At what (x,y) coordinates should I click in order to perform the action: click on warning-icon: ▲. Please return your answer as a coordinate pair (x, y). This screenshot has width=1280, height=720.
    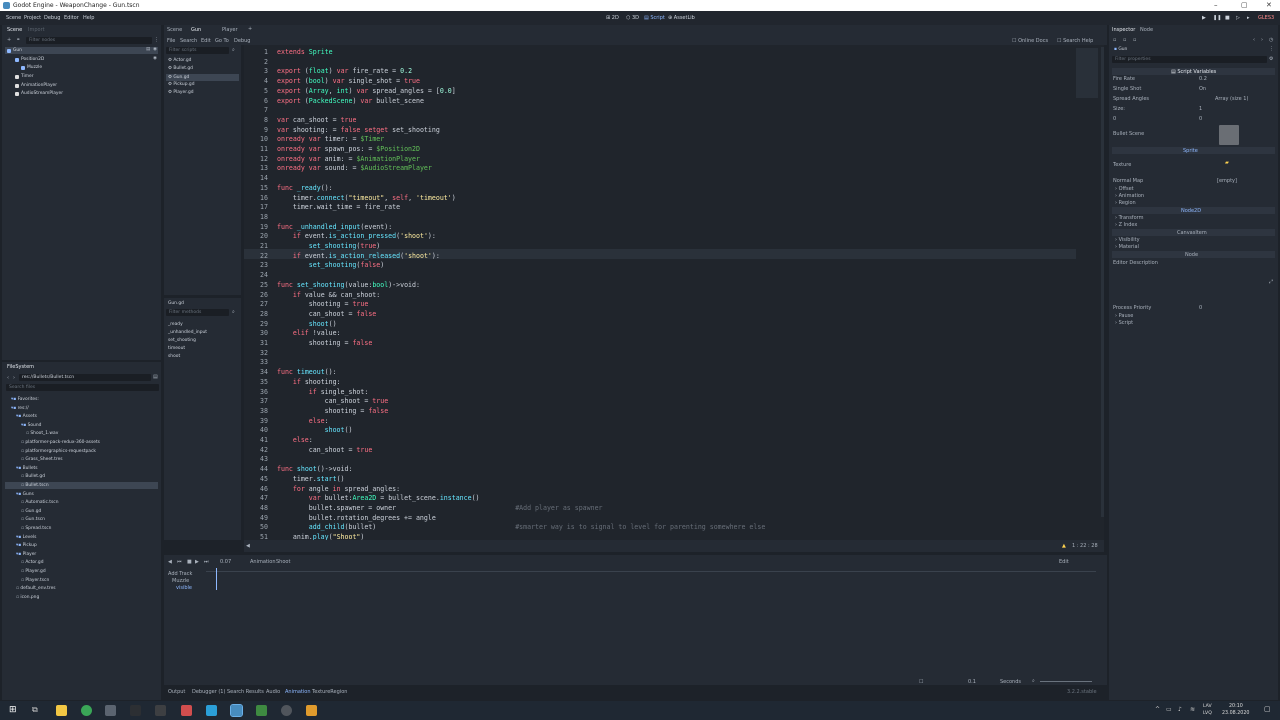
    Looking at the image, I should click on (1064, 546).